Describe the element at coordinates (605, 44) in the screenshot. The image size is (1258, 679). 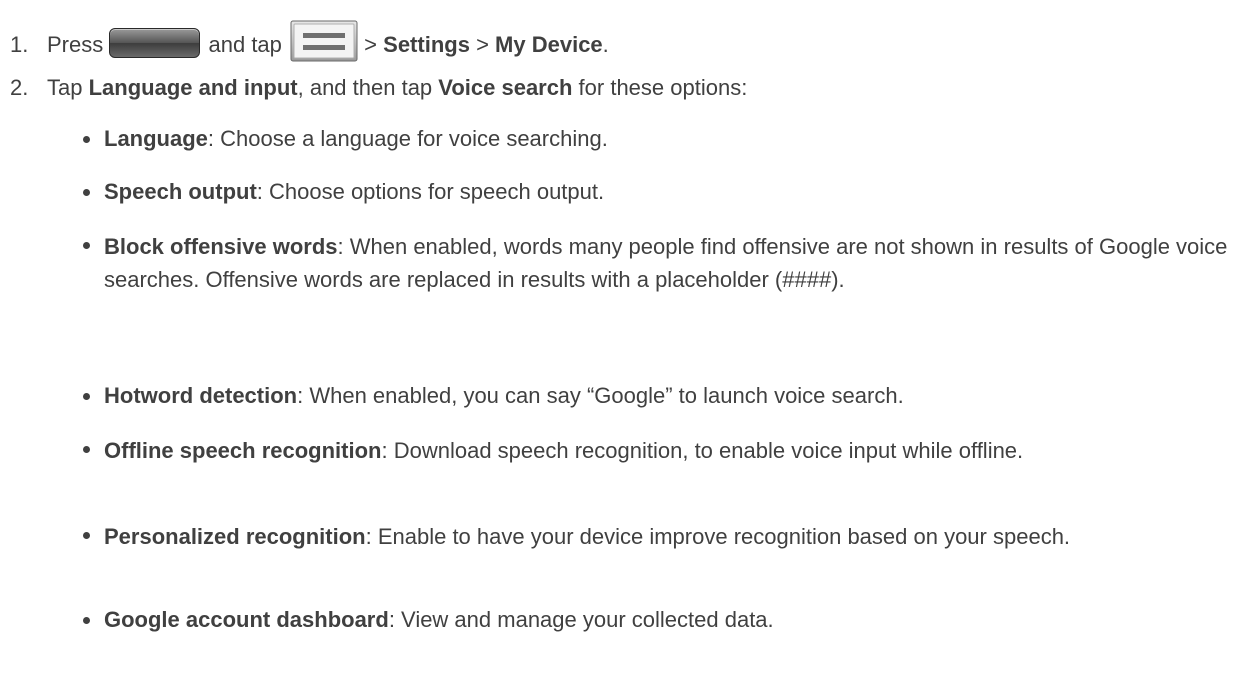
I see `step-text: .` at that location.